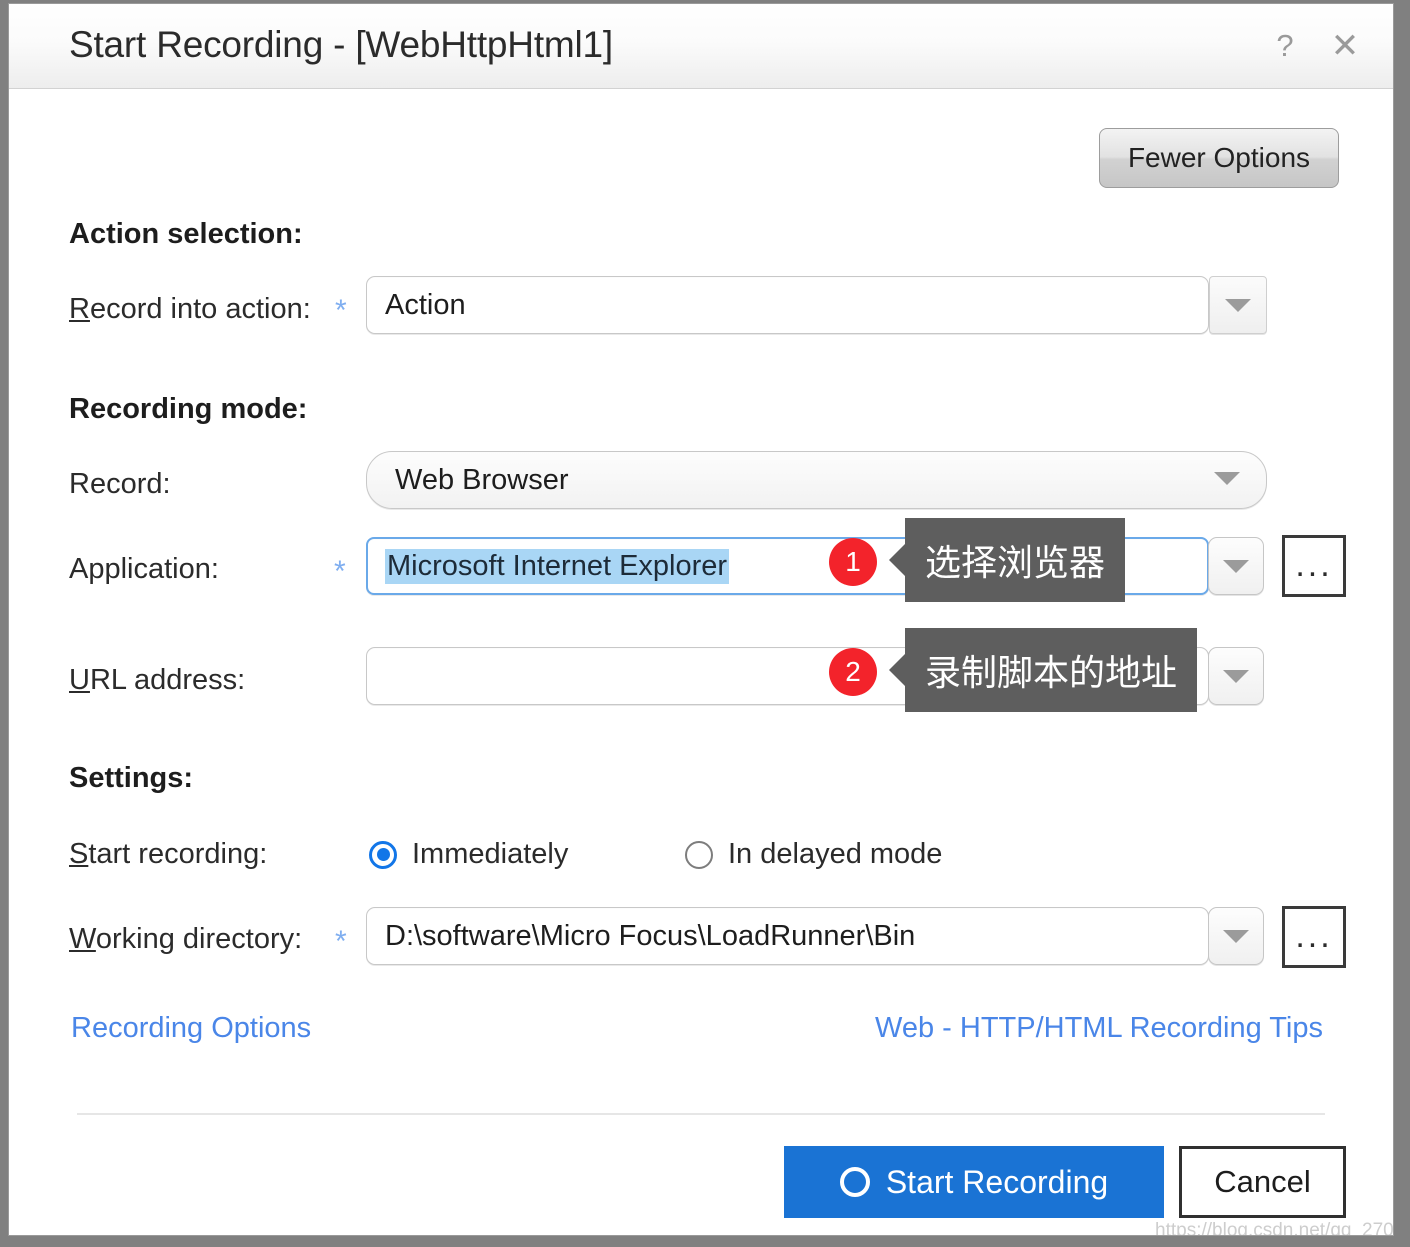  I want to click on working-directory-label: Working directory:, so click(185, 939).